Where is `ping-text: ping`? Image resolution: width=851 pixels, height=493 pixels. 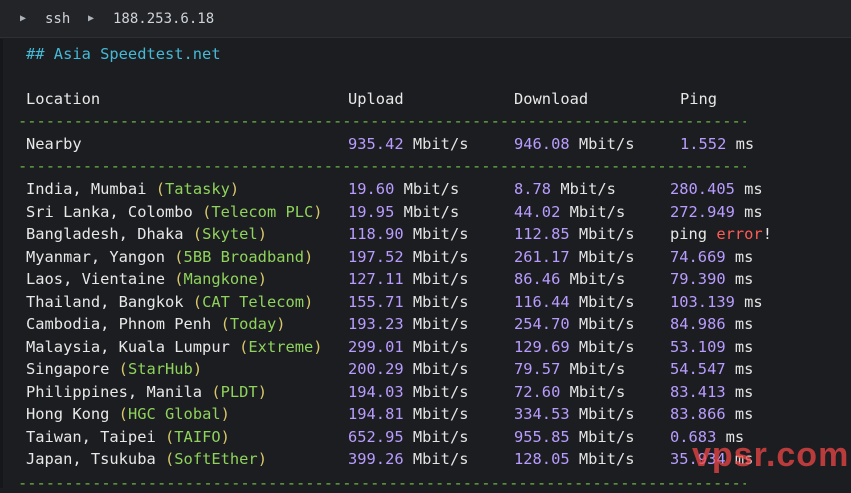
ping-text: ping is located at coordinates (693, 234).